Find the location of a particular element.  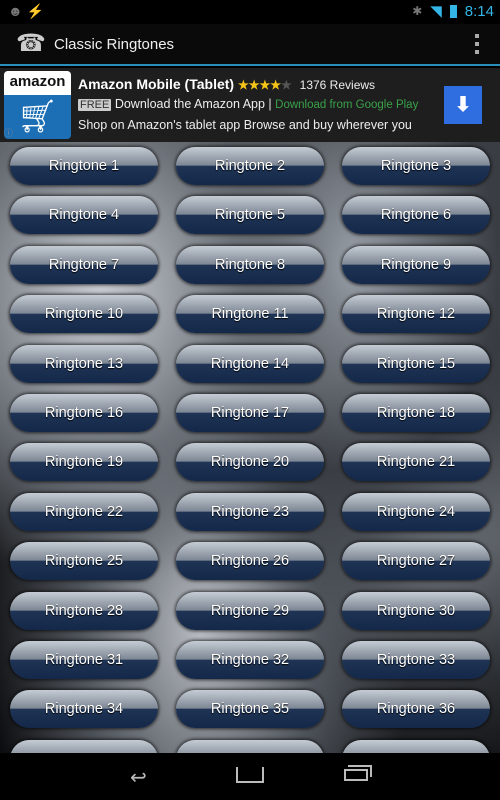

ringtone-button: Ringtone 26 is located at coordinates (250, 561).